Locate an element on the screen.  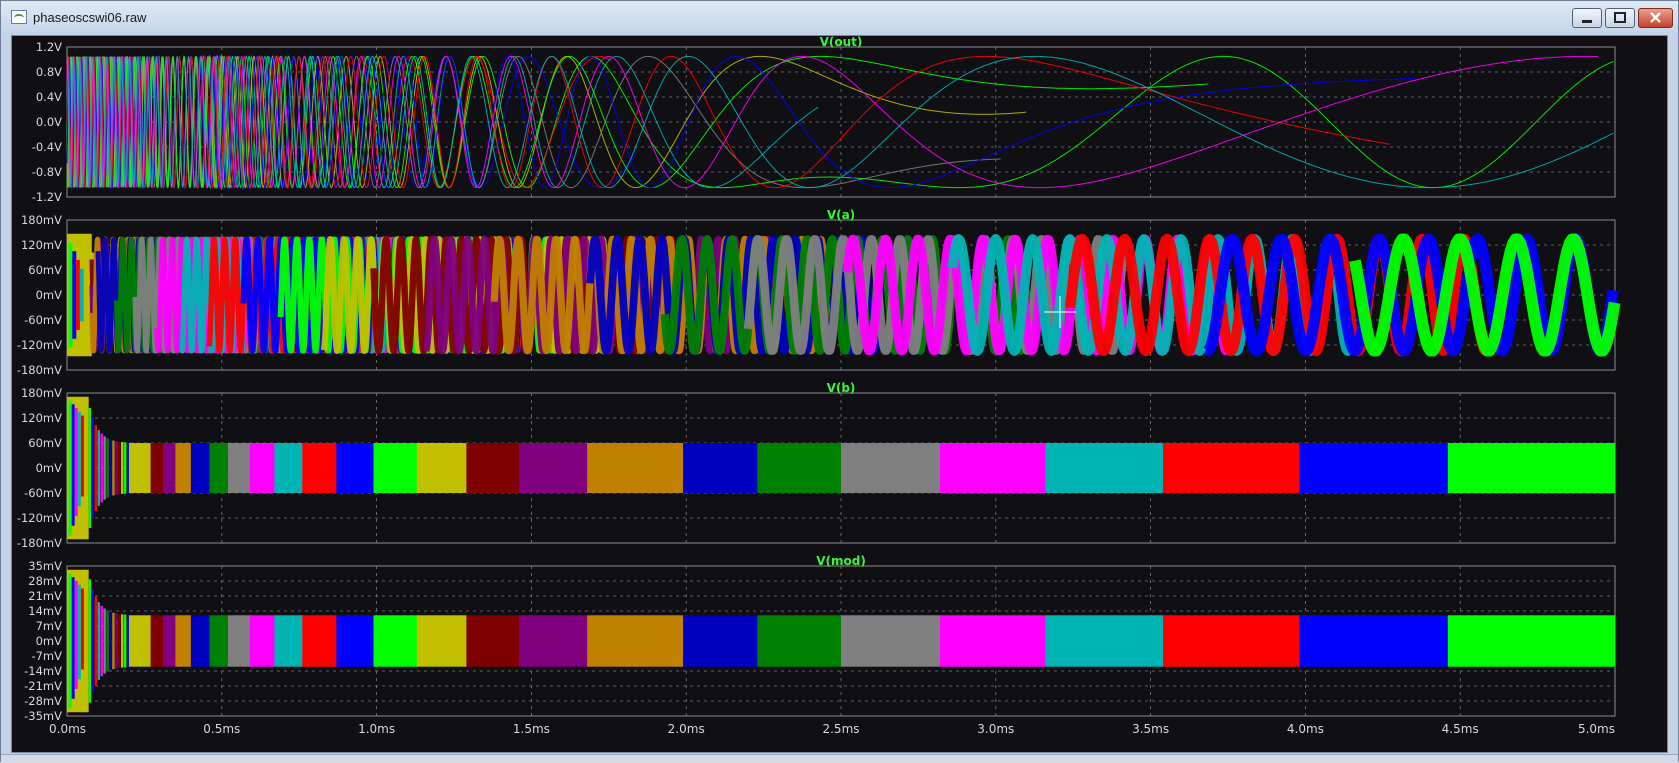
y-tick-label: -120mV is located at coordinates (39, 518).